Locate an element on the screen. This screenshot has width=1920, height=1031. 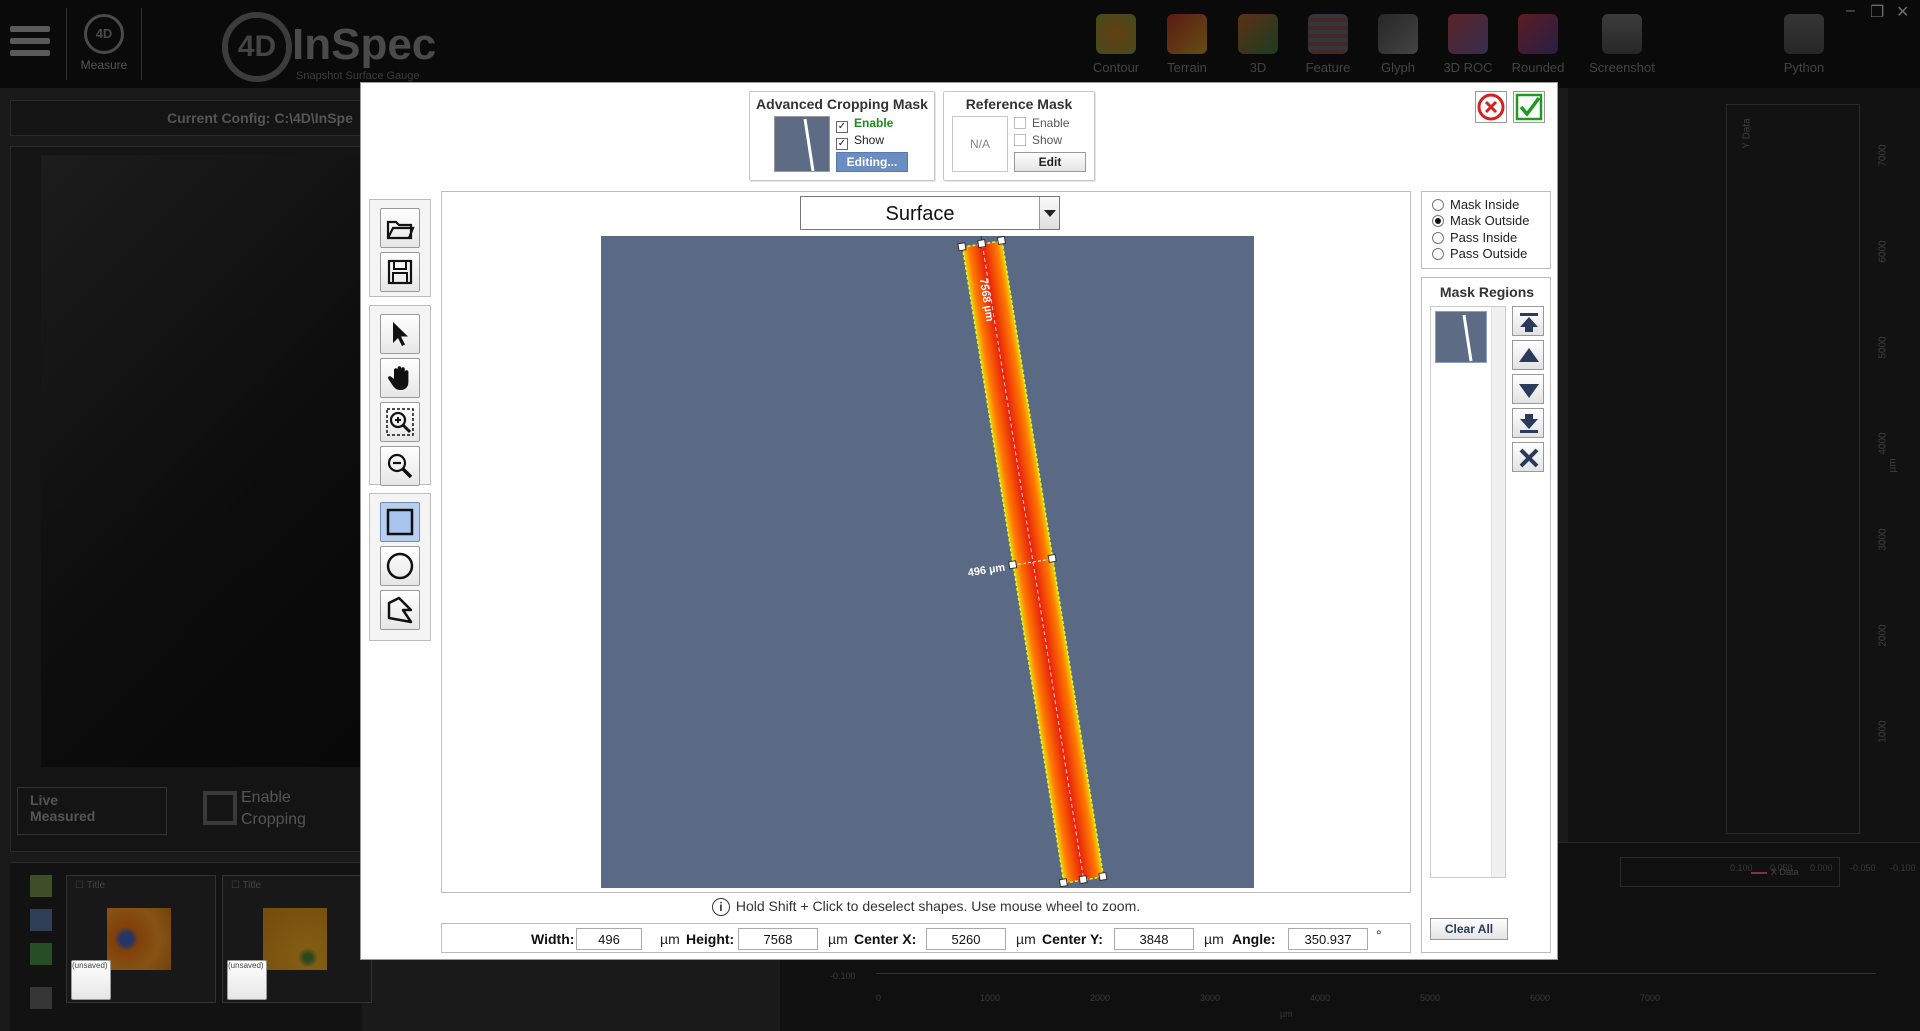
resize-handle-tr is located at coordinates (1001, 240).